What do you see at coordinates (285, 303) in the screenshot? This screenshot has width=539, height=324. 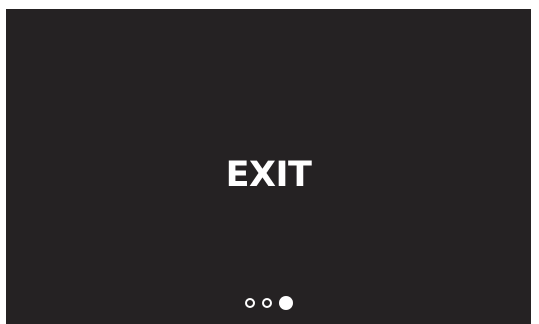 I see `page-dot-3-active` at bounding box center [285, 303].